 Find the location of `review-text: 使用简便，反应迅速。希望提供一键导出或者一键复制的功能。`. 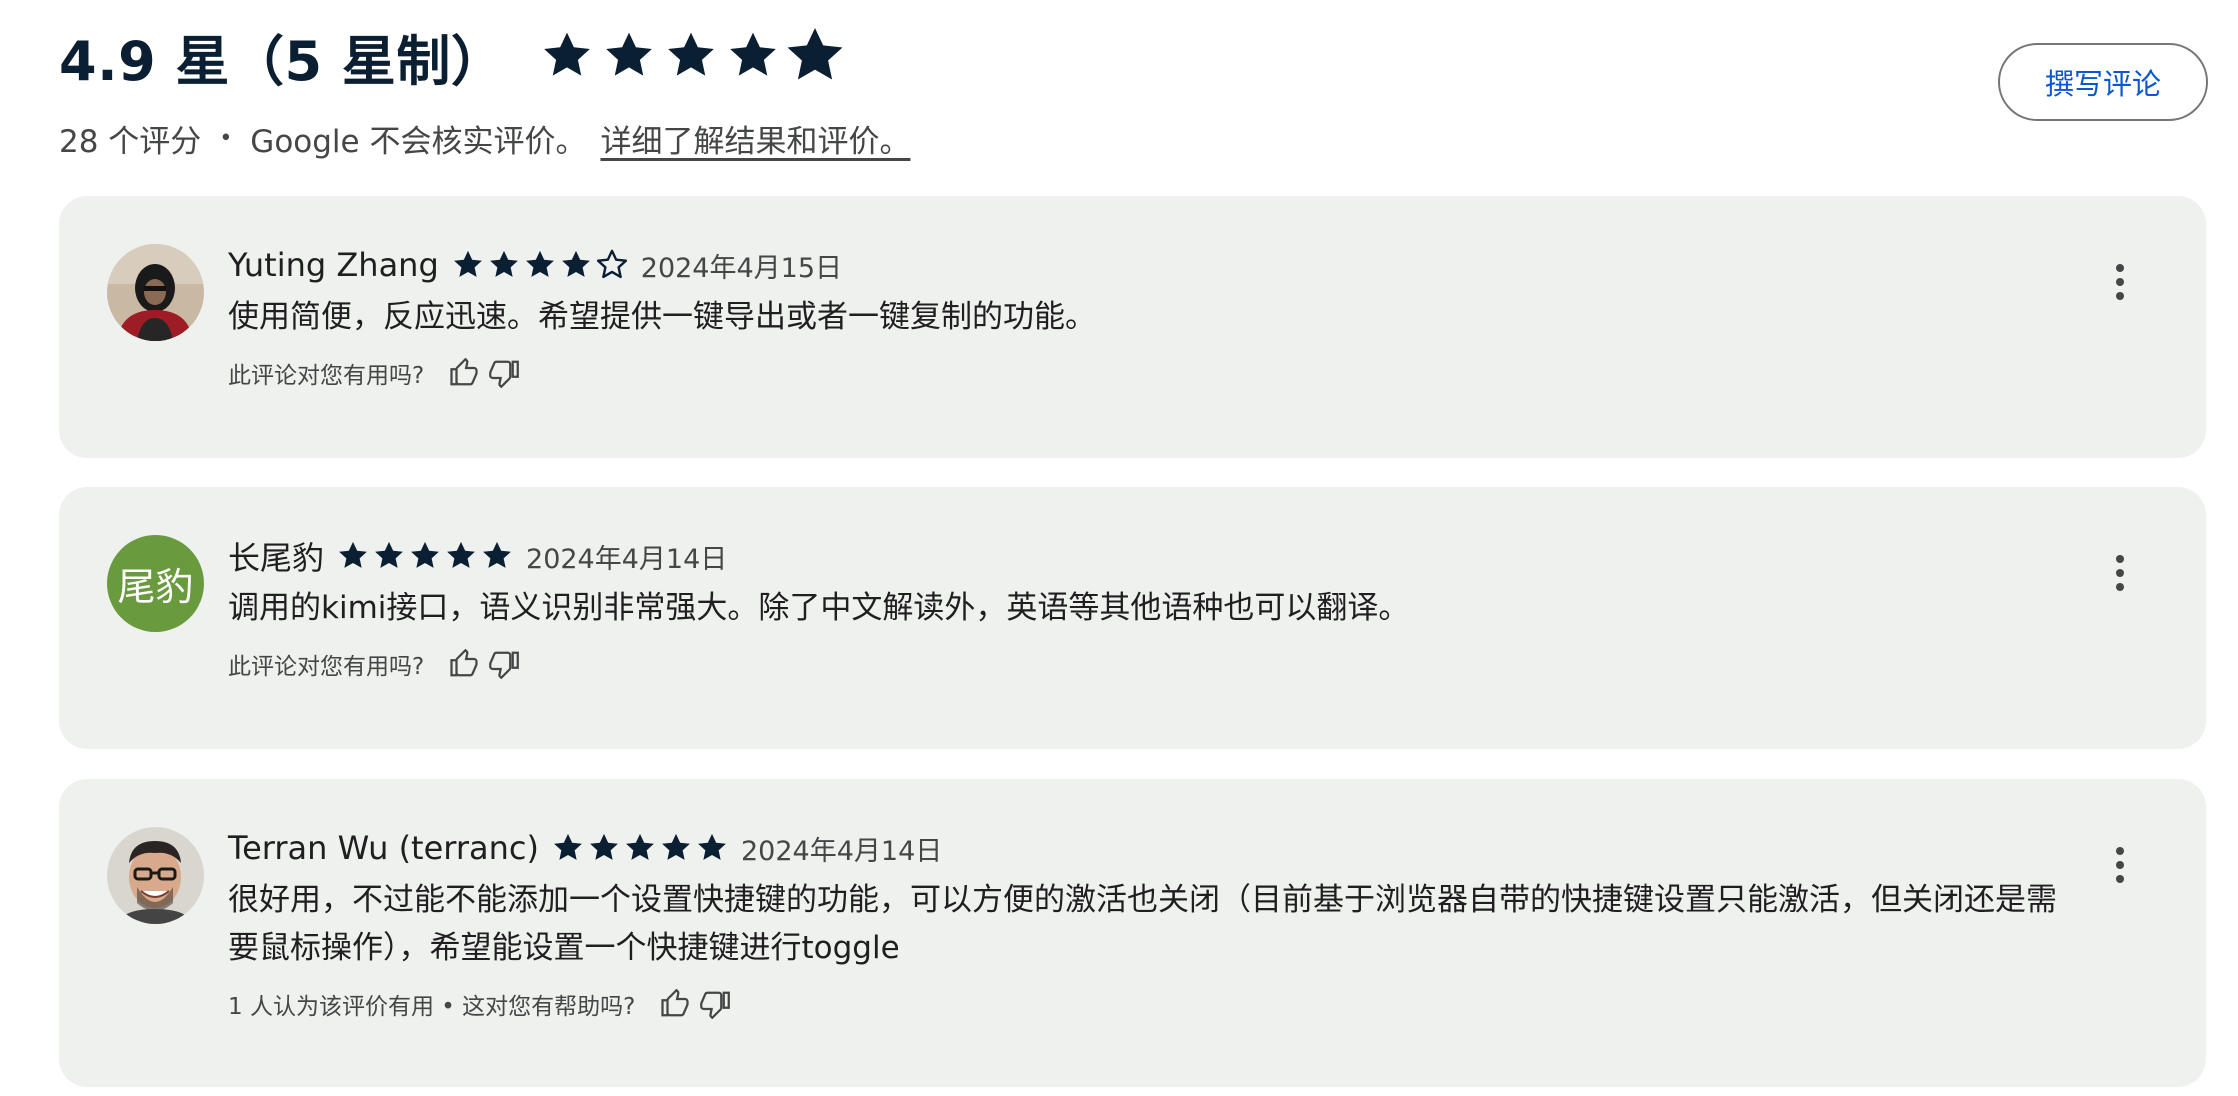

review-text: 使用简便，反应迅速。希望提供一键导出或者一键复制的功能。 is located at coordinates (662, 317).